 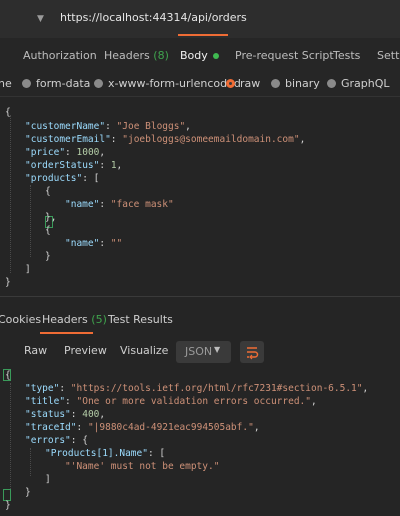 I want to click on code-text: "customerName": "Joe Bloggs",, so click(x=108, y=126).